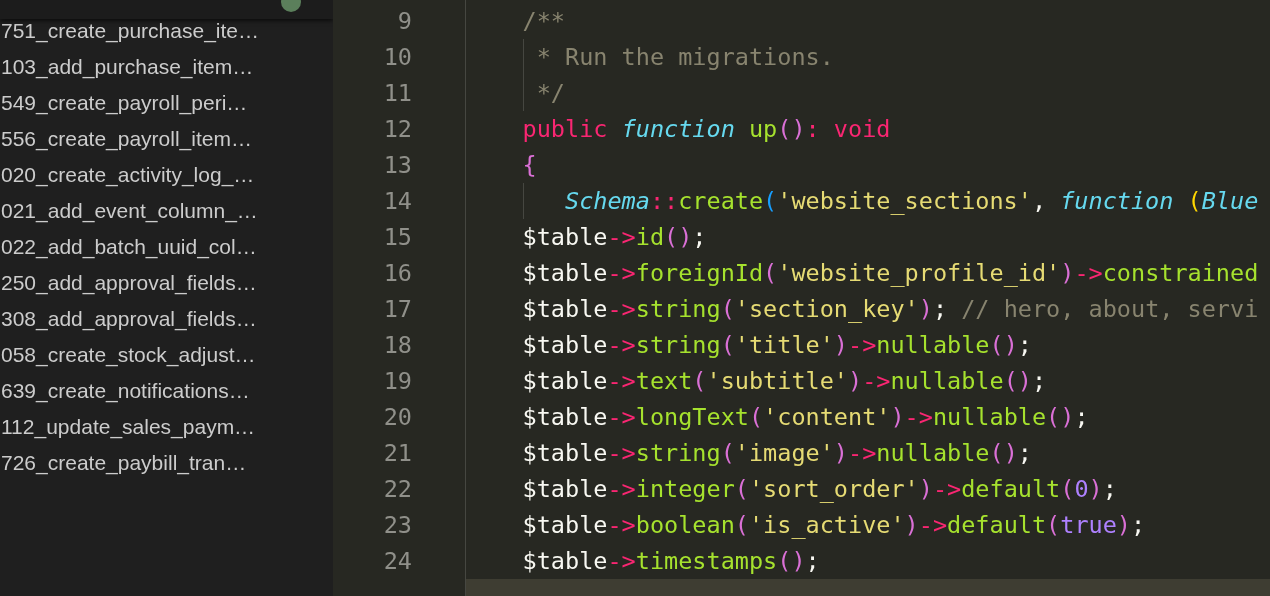 Image resolution: width=1270 pixels, height=596 pixels. What do you see at coordinates (397, 93) in the screenshot?
I see `line-number: 11` at bounding box center [397, 93].